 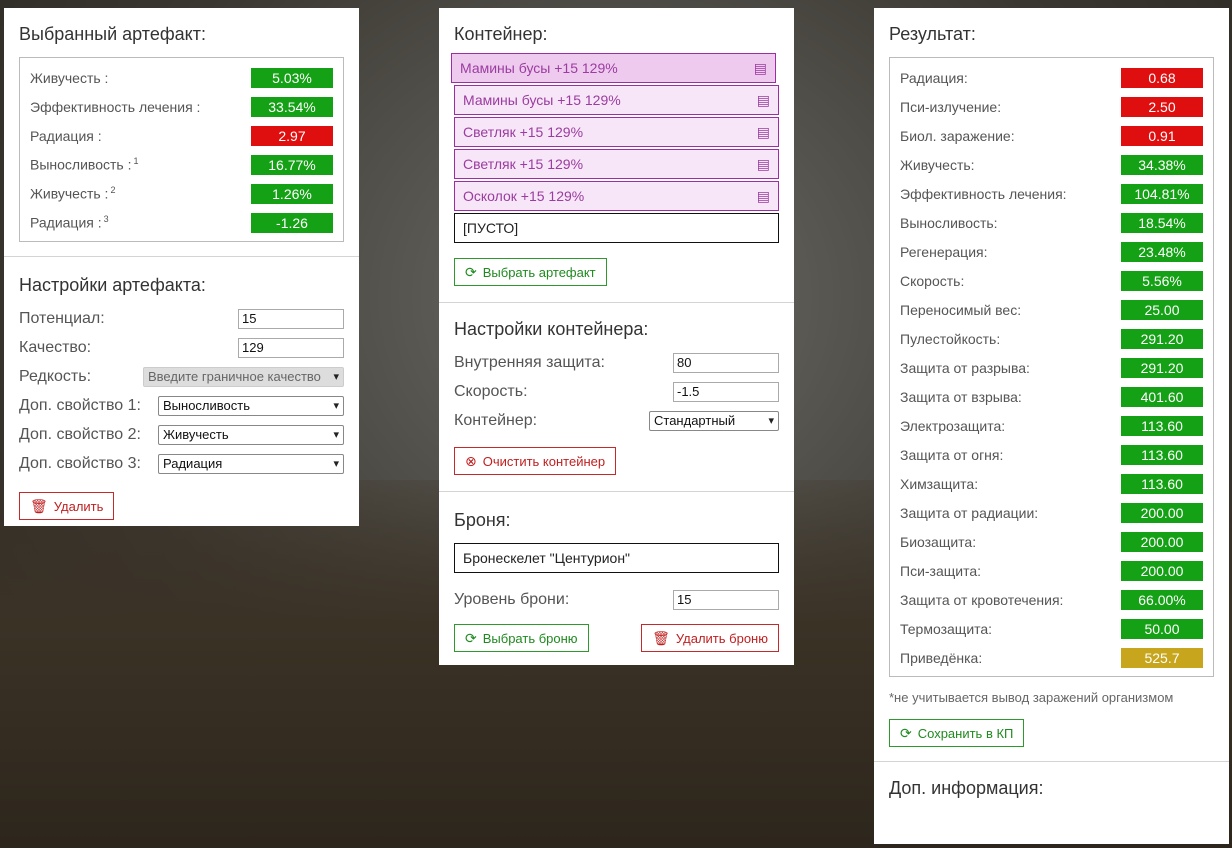 What do you see at coordinates (616, 228) in the screenshot?
I see `empty-slot: [ПУСТО]` at bounding box center [616, 228].